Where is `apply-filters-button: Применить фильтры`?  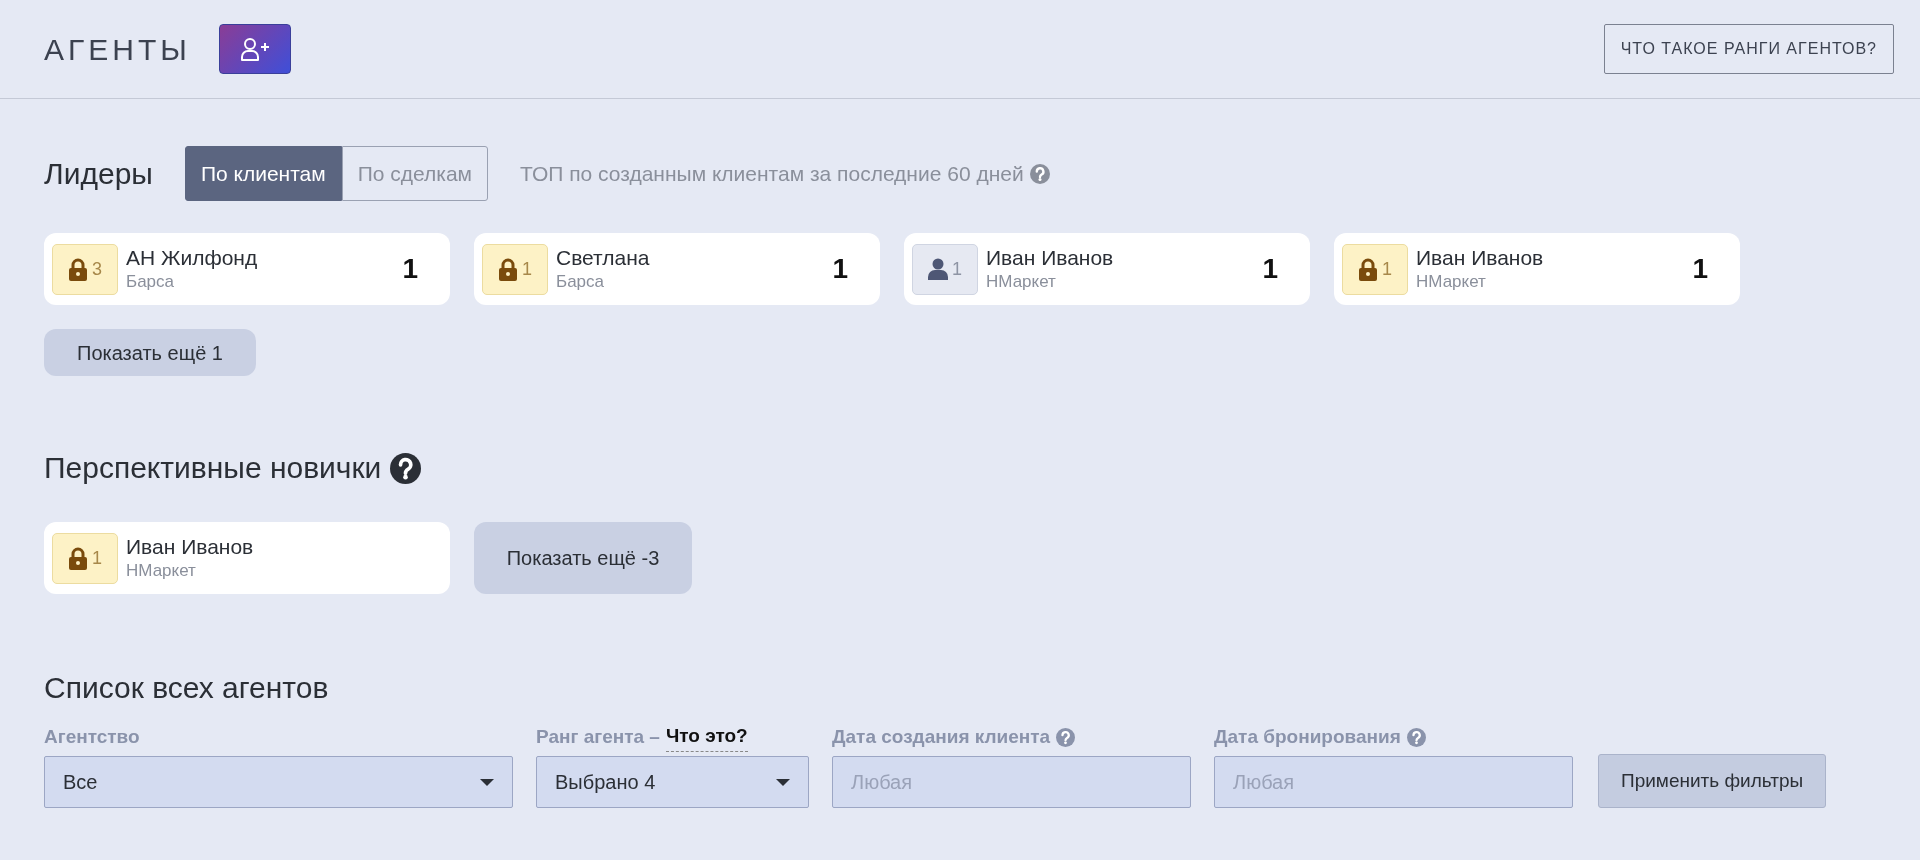 apply-filters-button: Применить фильтры is located at coordinates (1712, 781).